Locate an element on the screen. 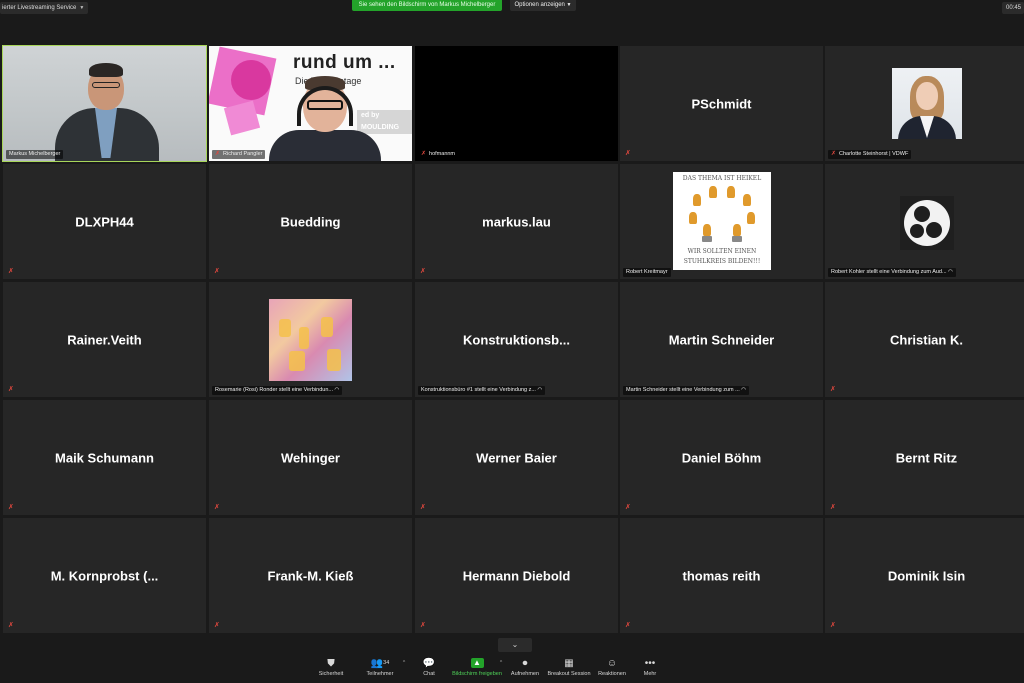  grid-icon: ▦ is located at coordinates (569, 663).